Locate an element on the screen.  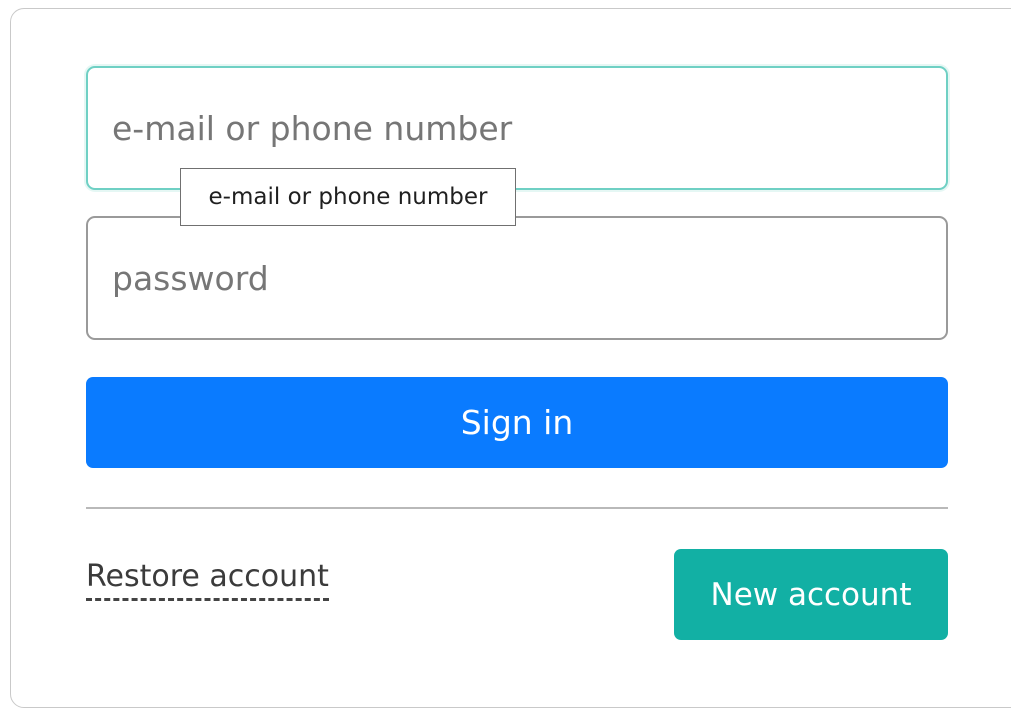
email-input-tooltip: e-mail or phone number is located at coordinates (348, 197).